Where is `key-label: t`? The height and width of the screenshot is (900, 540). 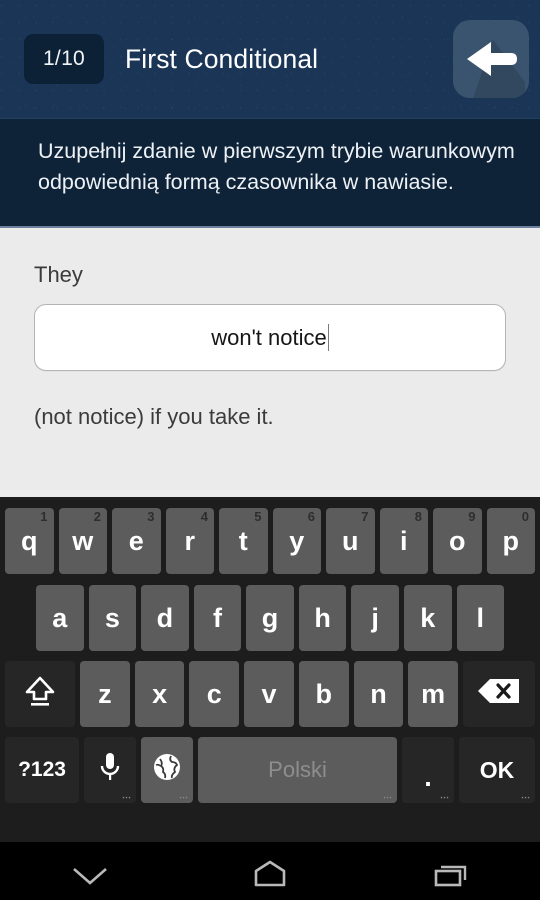 key-label: t is located at coordinates (243, 540).